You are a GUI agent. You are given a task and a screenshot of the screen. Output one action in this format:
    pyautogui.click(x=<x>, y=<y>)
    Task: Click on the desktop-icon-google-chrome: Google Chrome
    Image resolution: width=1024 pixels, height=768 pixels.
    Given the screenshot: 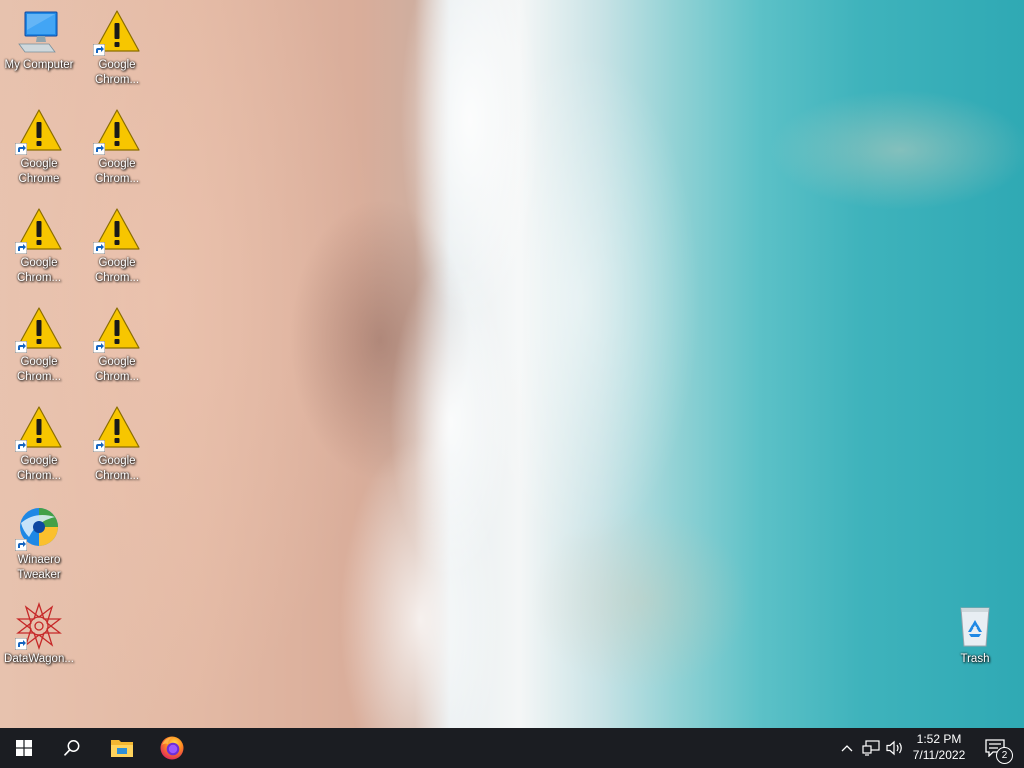 What is the action you would take?
    pyautogui.click(x=39, y=147)
    